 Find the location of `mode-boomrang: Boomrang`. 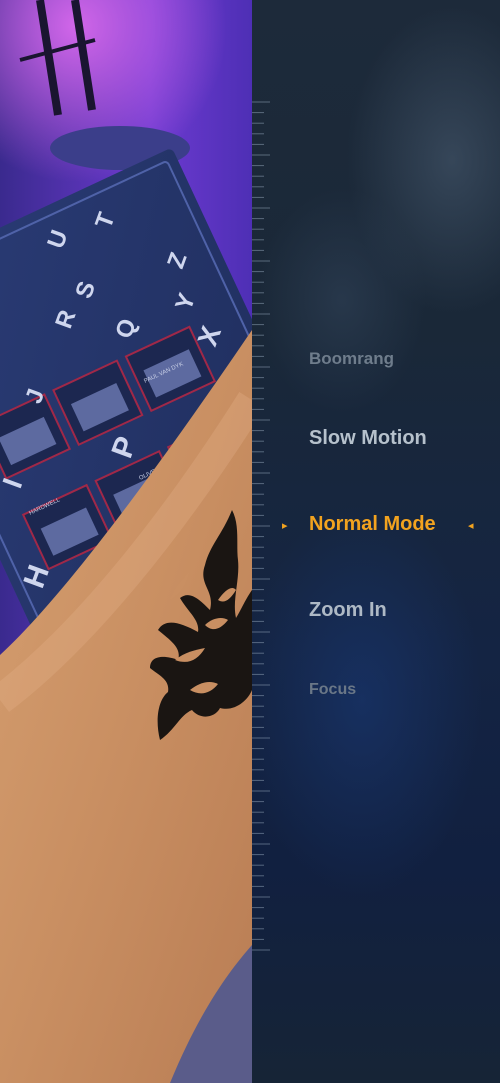

mode-boomrang: Boomrang is located at coordinates (351, 359).